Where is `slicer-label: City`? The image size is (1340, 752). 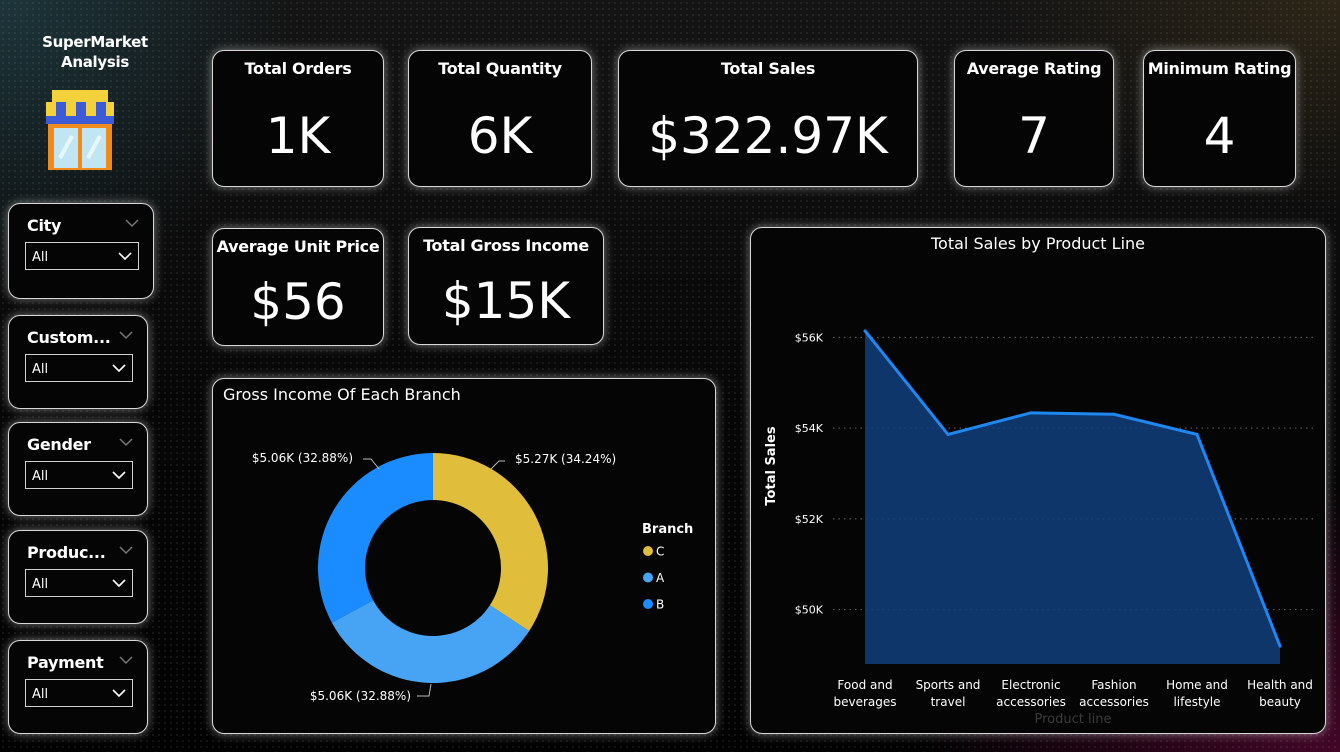 slicer-label: City is located at coordinates (44, 225).